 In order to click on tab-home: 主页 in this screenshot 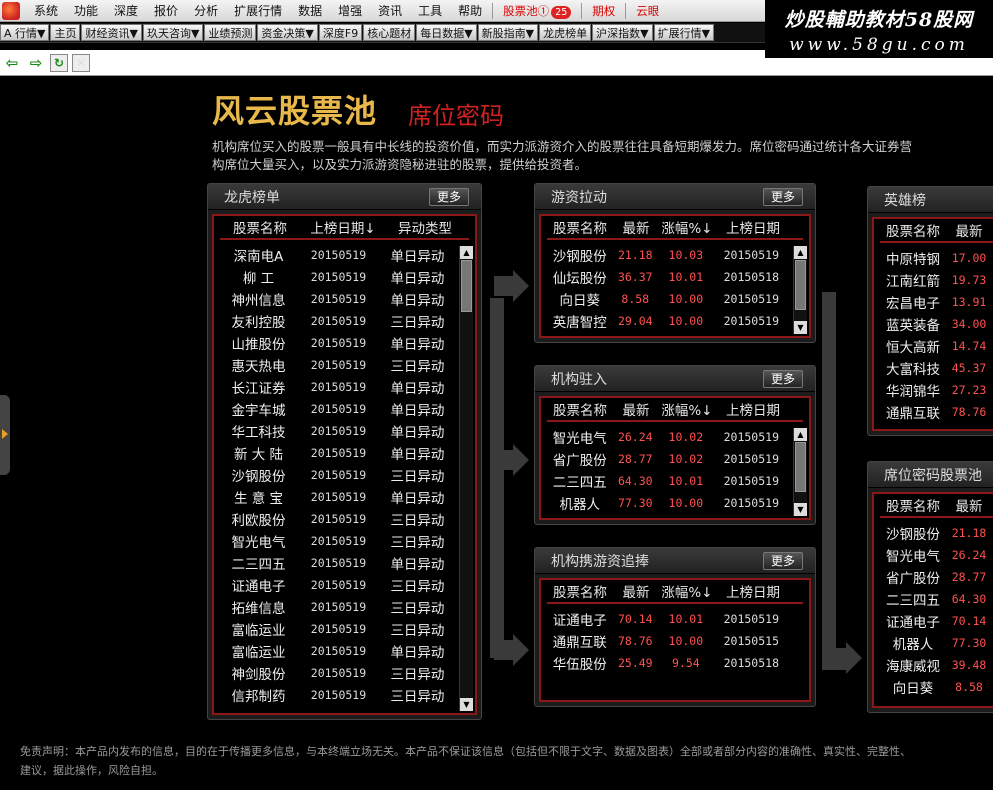, I will do `click(65, 32)`.